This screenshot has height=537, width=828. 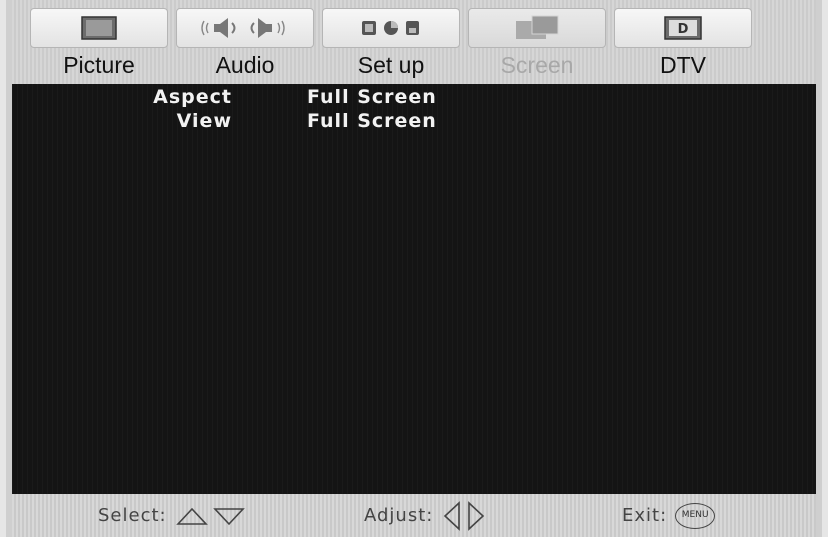 I want to click on help-adjust-label: Adjust:, so click(x=399, y=515).